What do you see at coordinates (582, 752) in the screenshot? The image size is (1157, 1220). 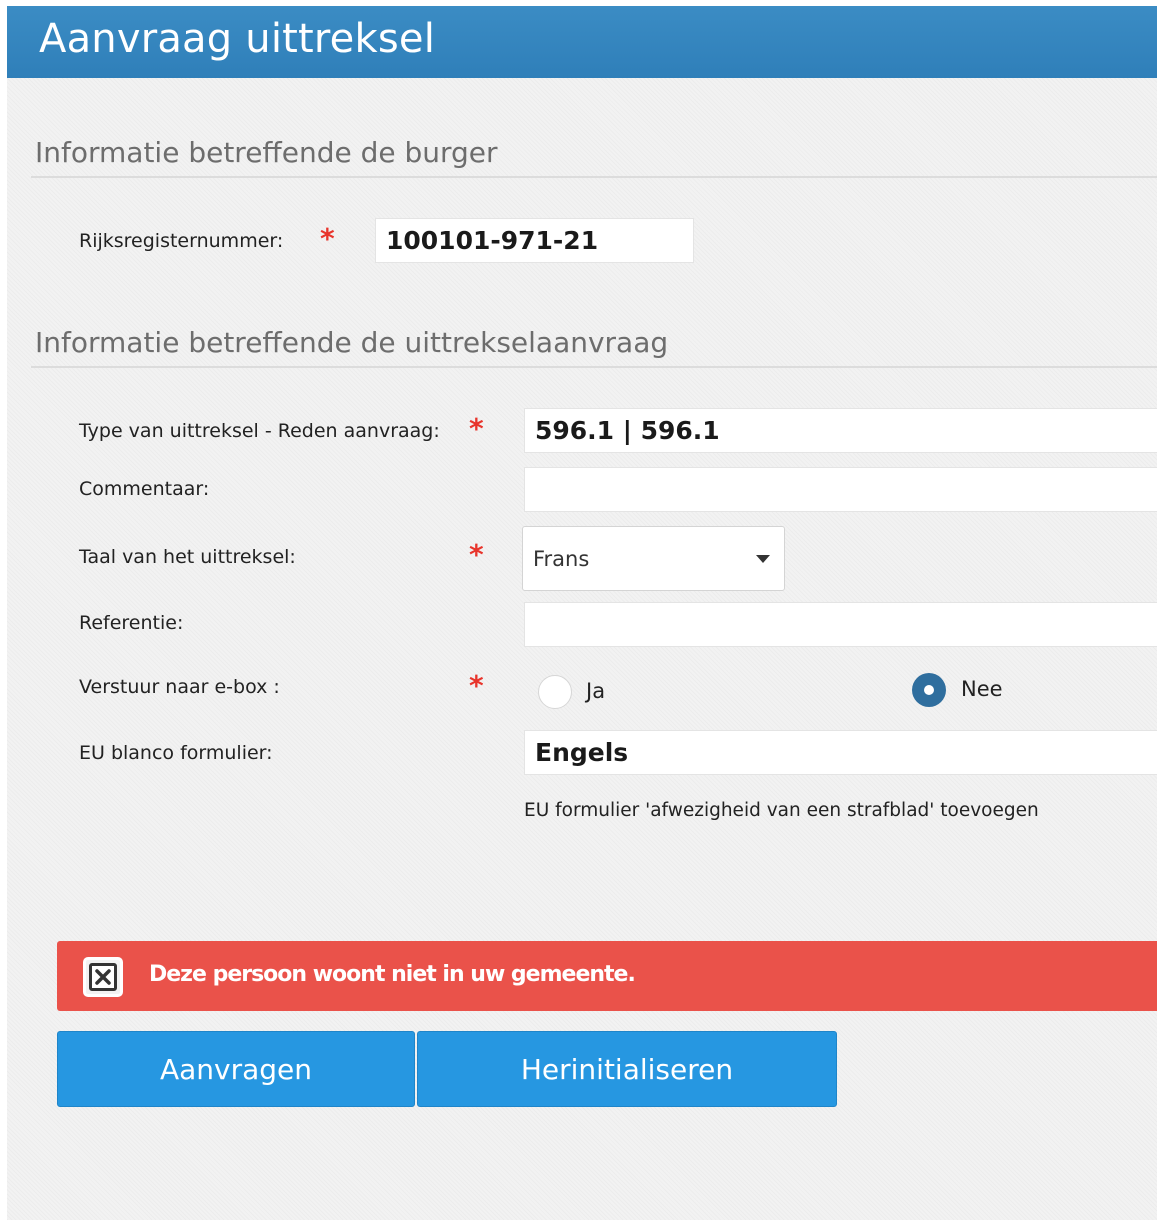 I see `eu-blanco-value: Engels` at bounding box center [582, 752].